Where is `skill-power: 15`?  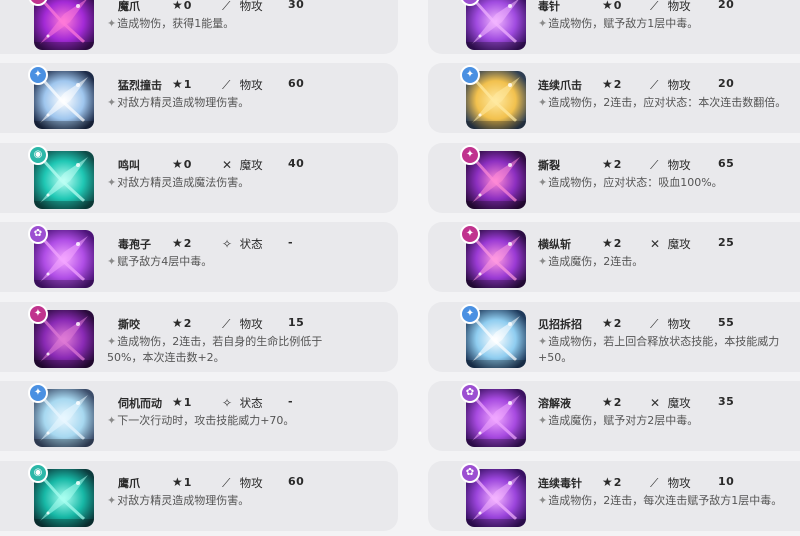
skill-power: 15 is located at coordinates (296, 322).